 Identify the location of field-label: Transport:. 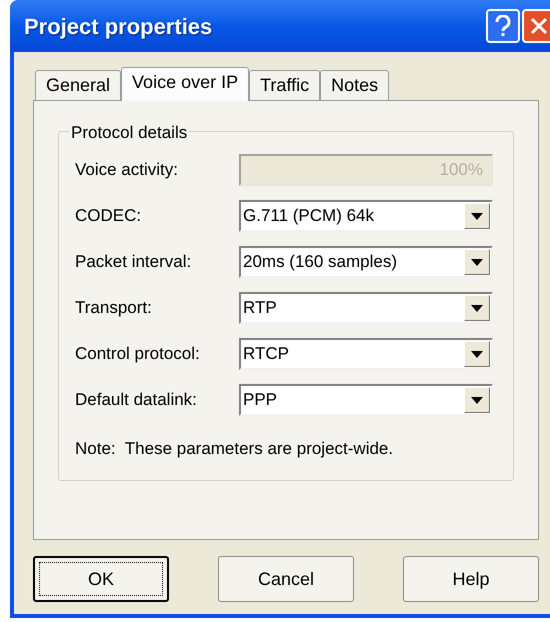
(114, 308).